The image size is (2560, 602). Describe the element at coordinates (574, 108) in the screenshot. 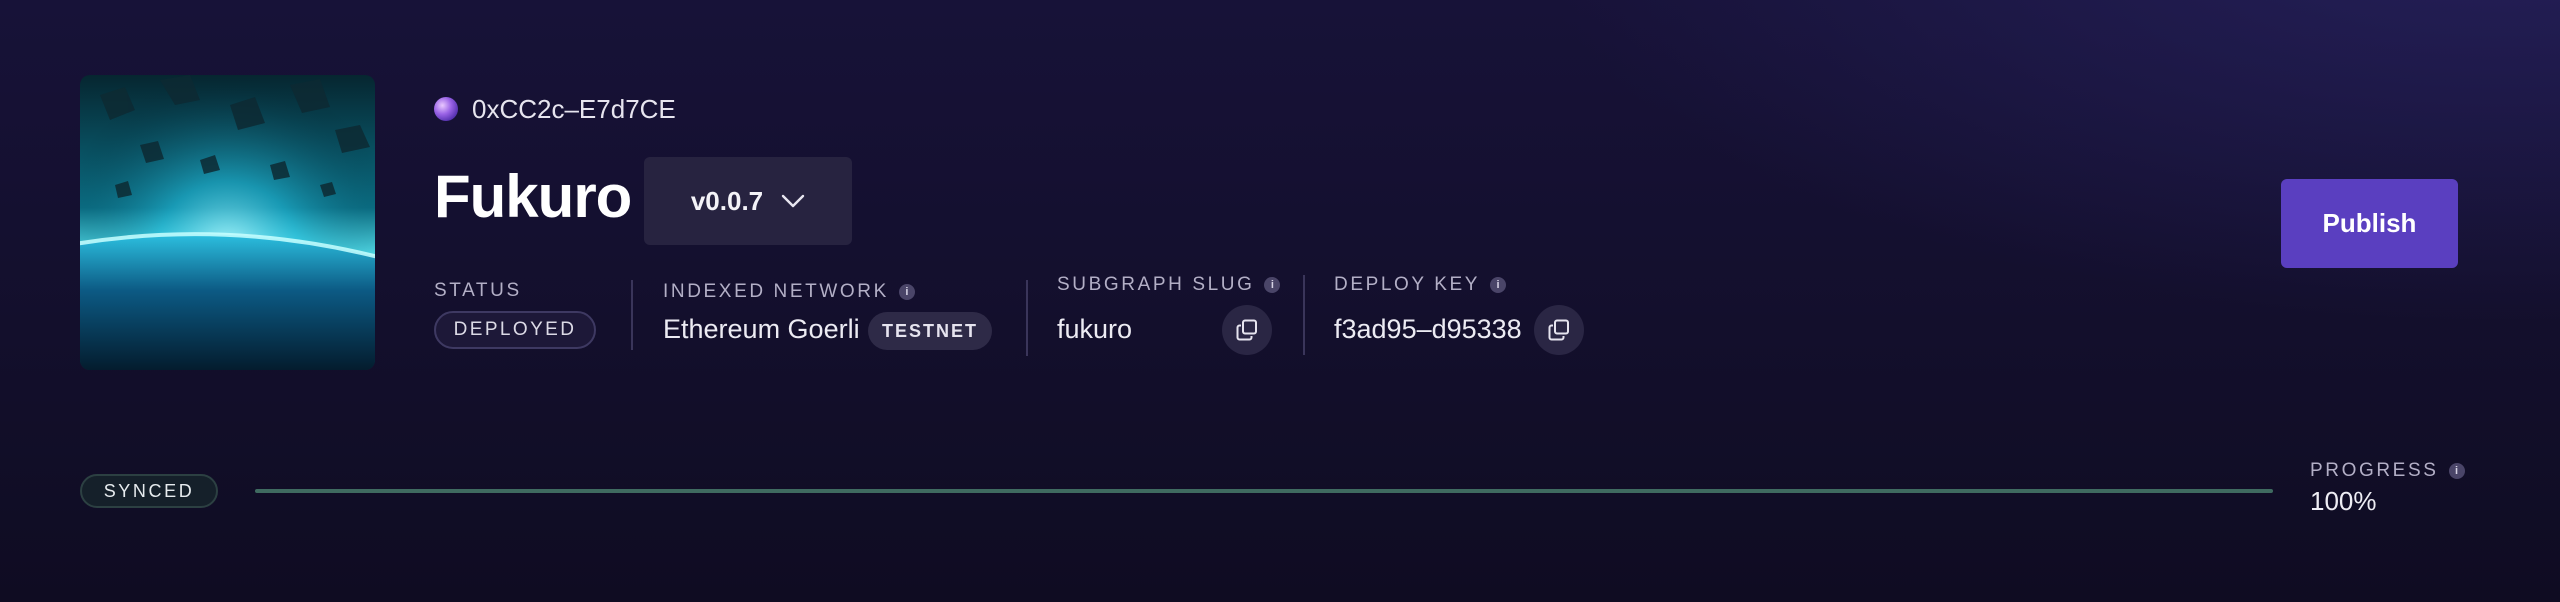

I see `owner-address-text: 0xCC2c–E7d7CE` at that location.